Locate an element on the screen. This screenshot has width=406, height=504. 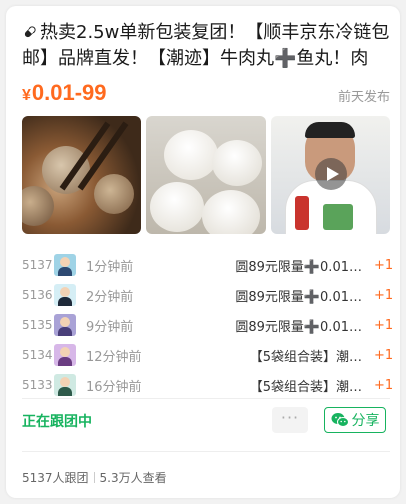
order-number: 5137 is located at coordinates (37, 265).